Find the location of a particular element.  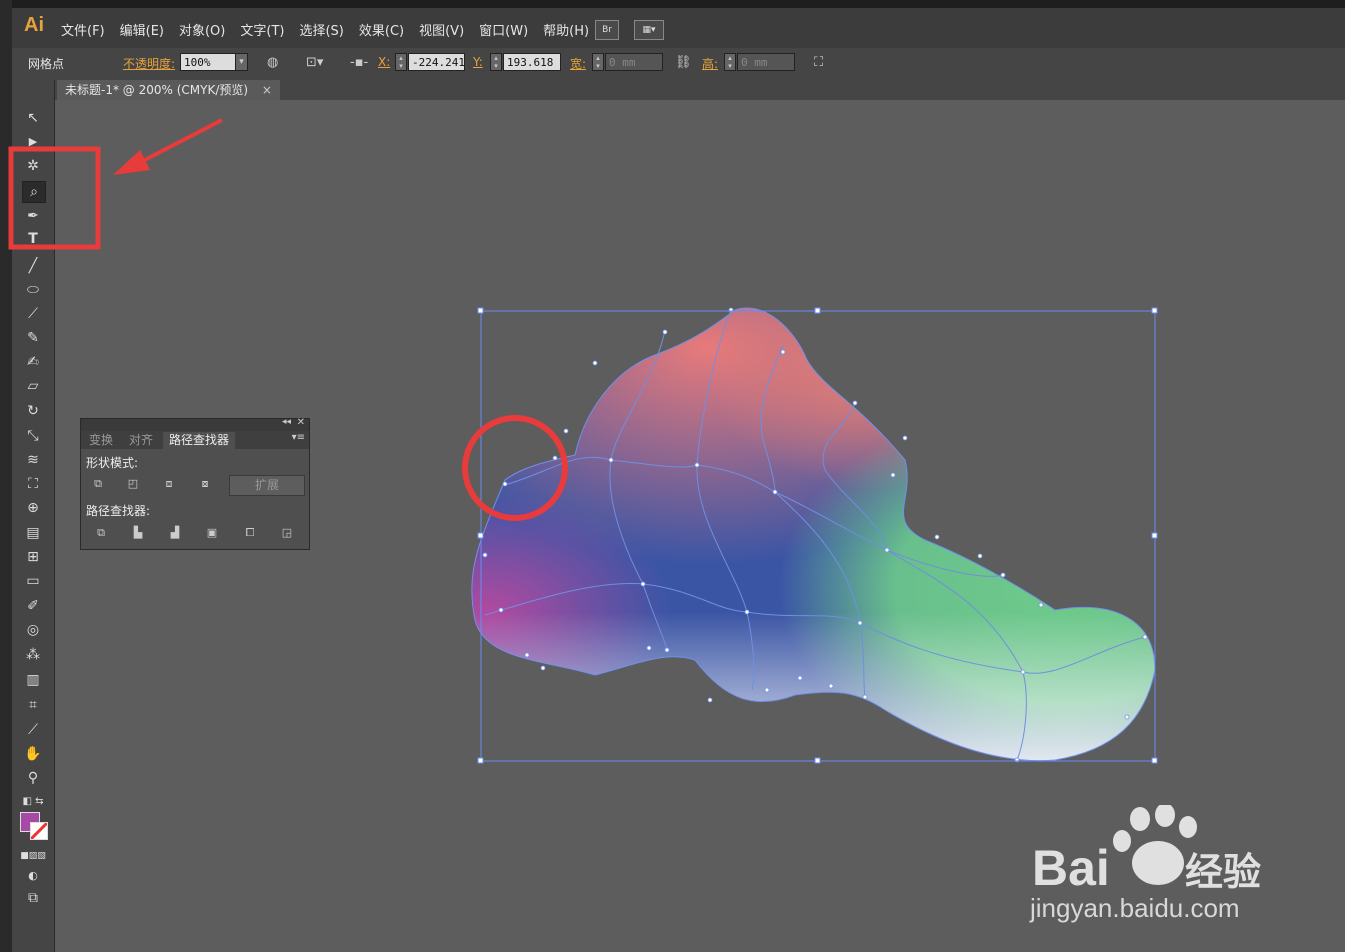

gradient-tool: ▭ is located at coordinates (33, 581).